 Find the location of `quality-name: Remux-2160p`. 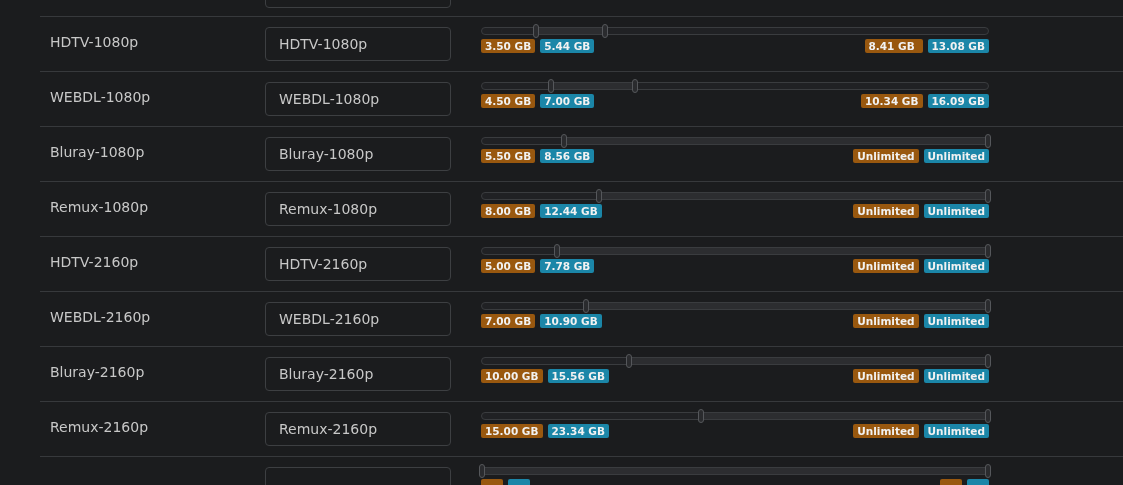

quality-name: Remux-2160p is located at coordinates (99, 426).